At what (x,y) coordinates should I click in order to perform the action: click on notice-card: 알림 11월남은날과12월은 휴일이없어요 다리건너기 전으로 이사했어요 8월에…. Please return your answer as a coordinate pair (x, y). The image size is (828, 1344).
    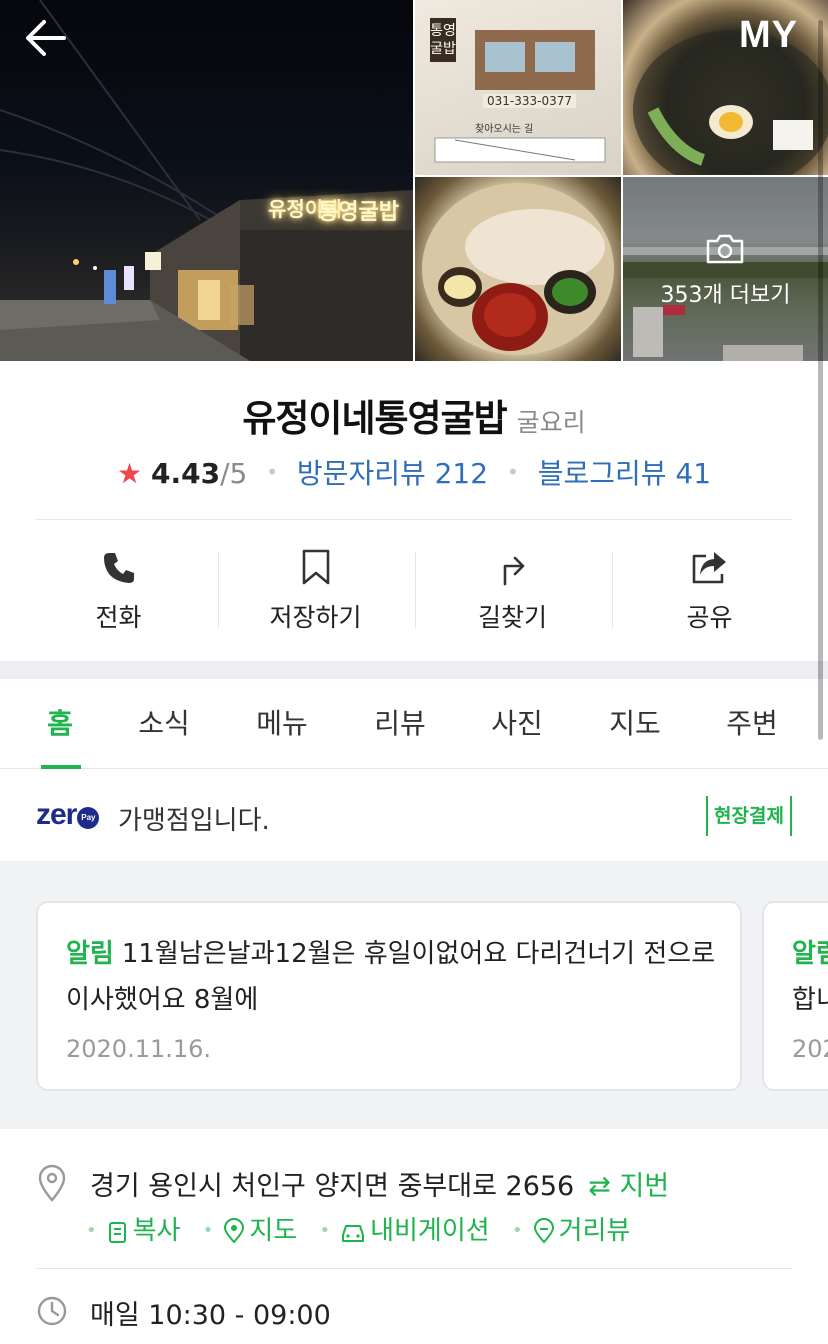
    Looking at the image, I should click on (389, 996).